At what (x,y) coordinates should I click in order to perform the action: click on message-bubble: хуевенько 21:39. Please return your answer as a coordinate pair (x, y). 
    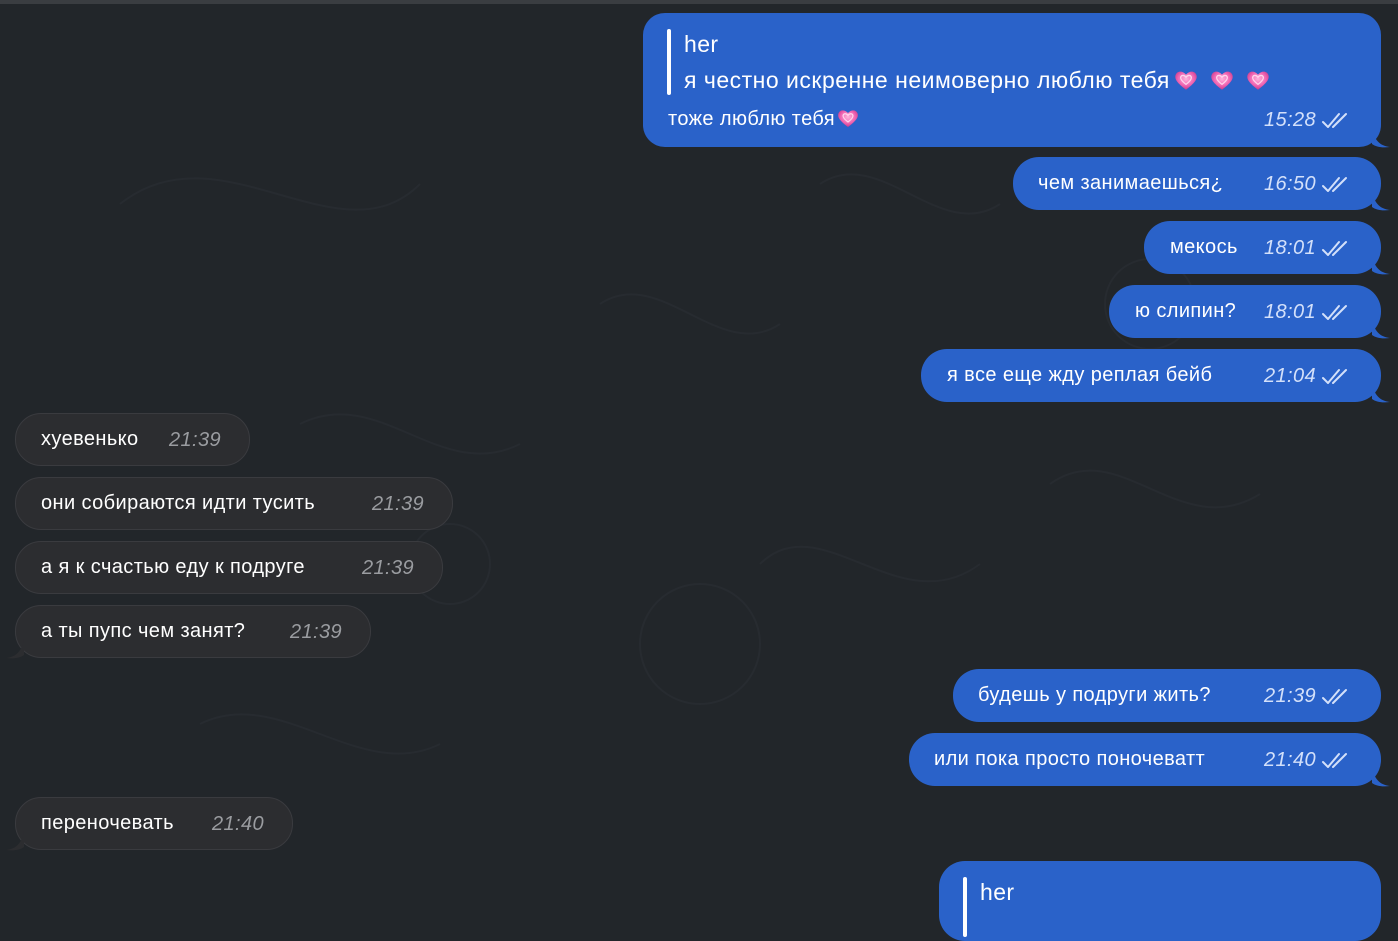
    Looking at the image, I should click on (132, 439).